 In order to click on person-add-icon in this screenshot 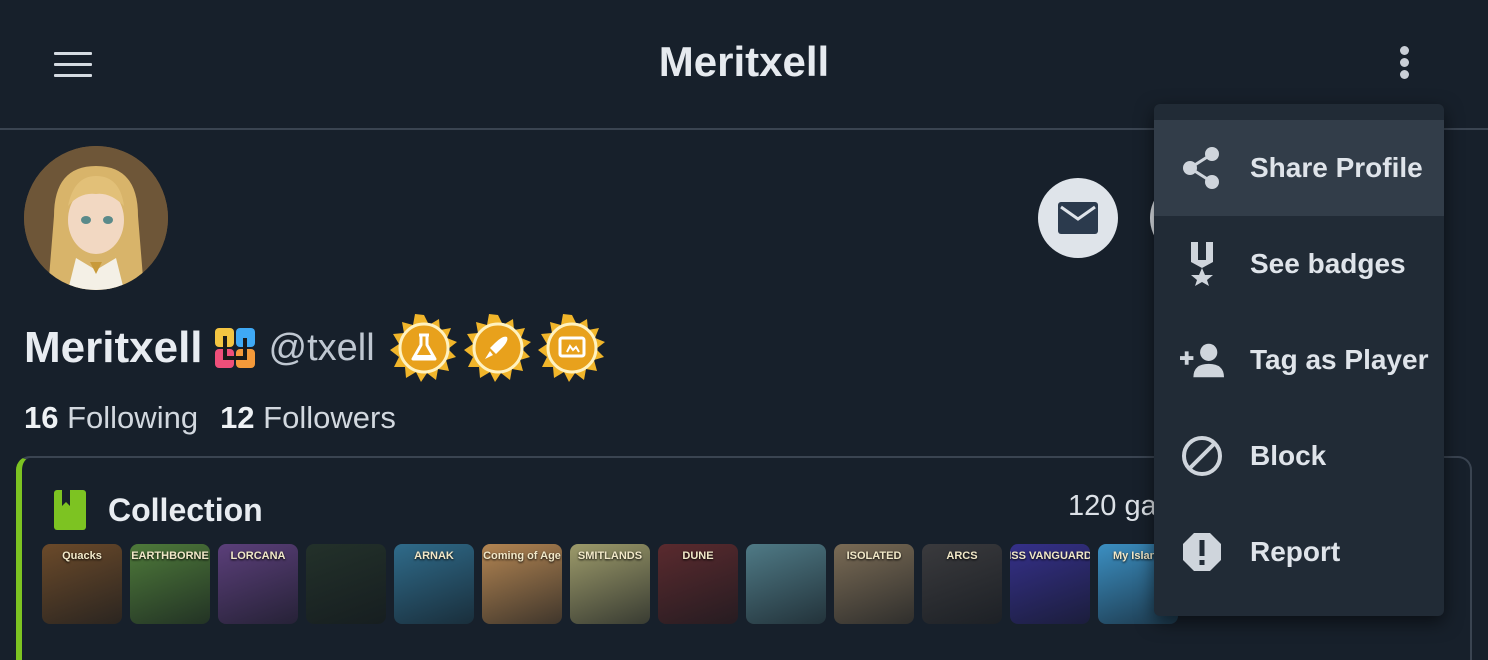, I will do `click(1202, 360)`.